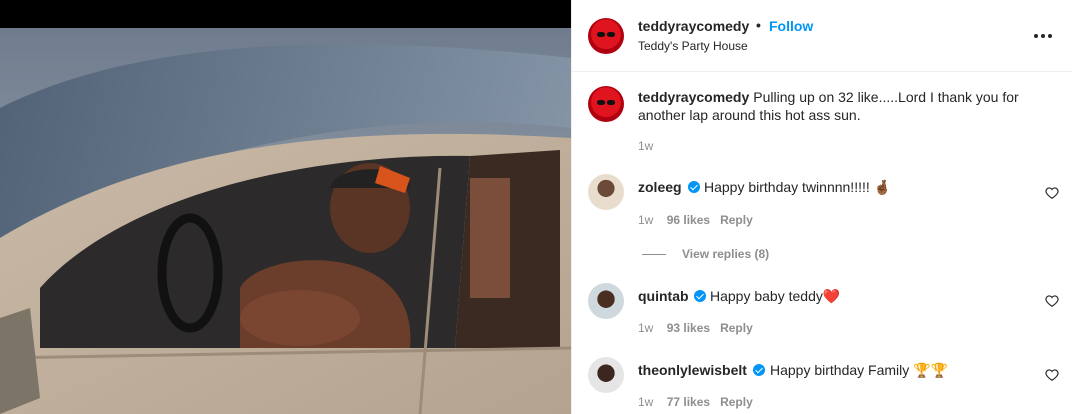  What do you see at coordinates (645, 146) in the screenshot?
I see `caption-timestamp: 1w` at bounding box center [645, 146].